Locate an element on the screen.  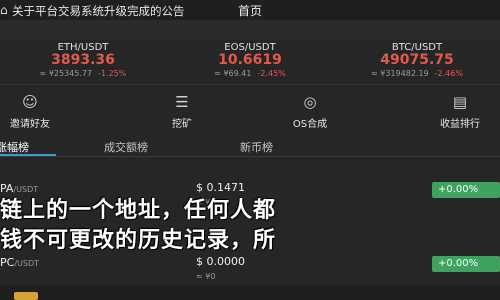
tab-new-coins: 新币榜 is located at coordinates (256, 147).